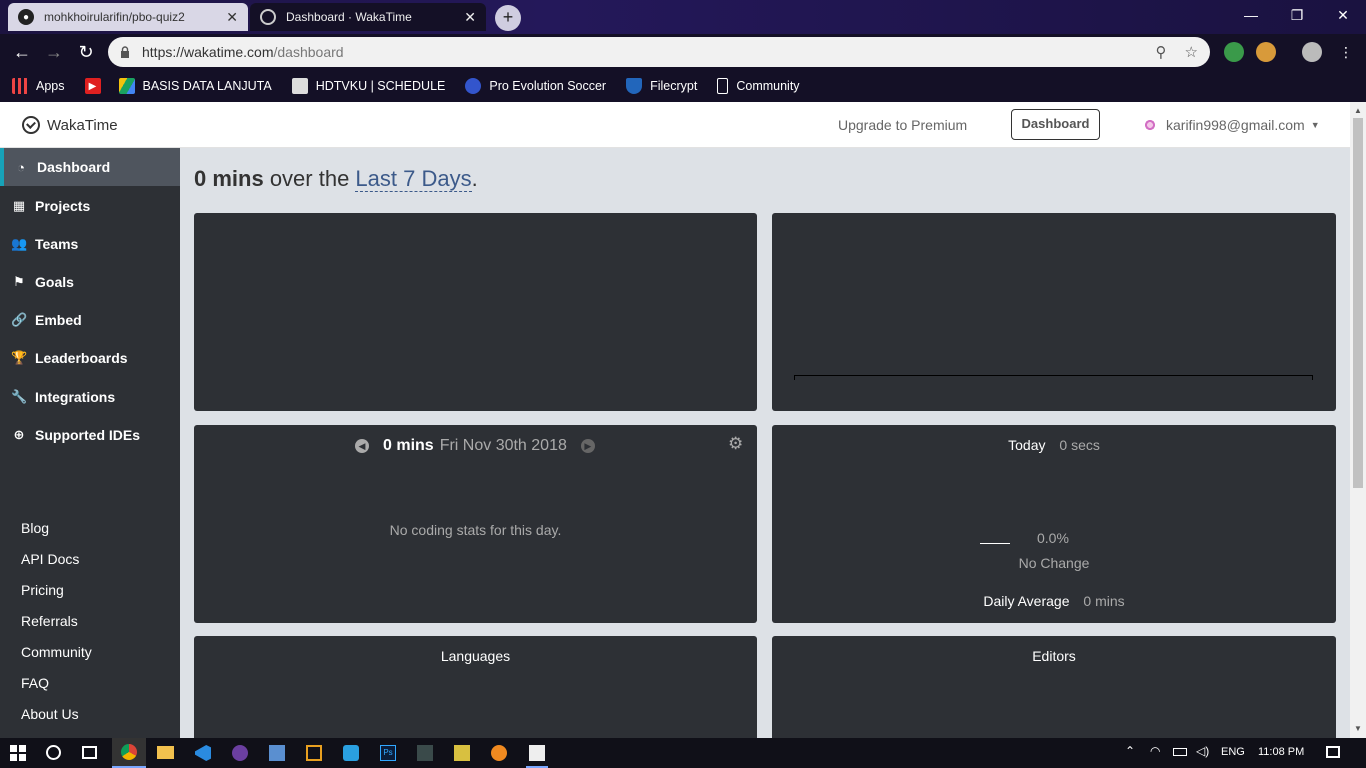 The image size is (1366, 768). I want to click on sparkline, so click(995, 543).